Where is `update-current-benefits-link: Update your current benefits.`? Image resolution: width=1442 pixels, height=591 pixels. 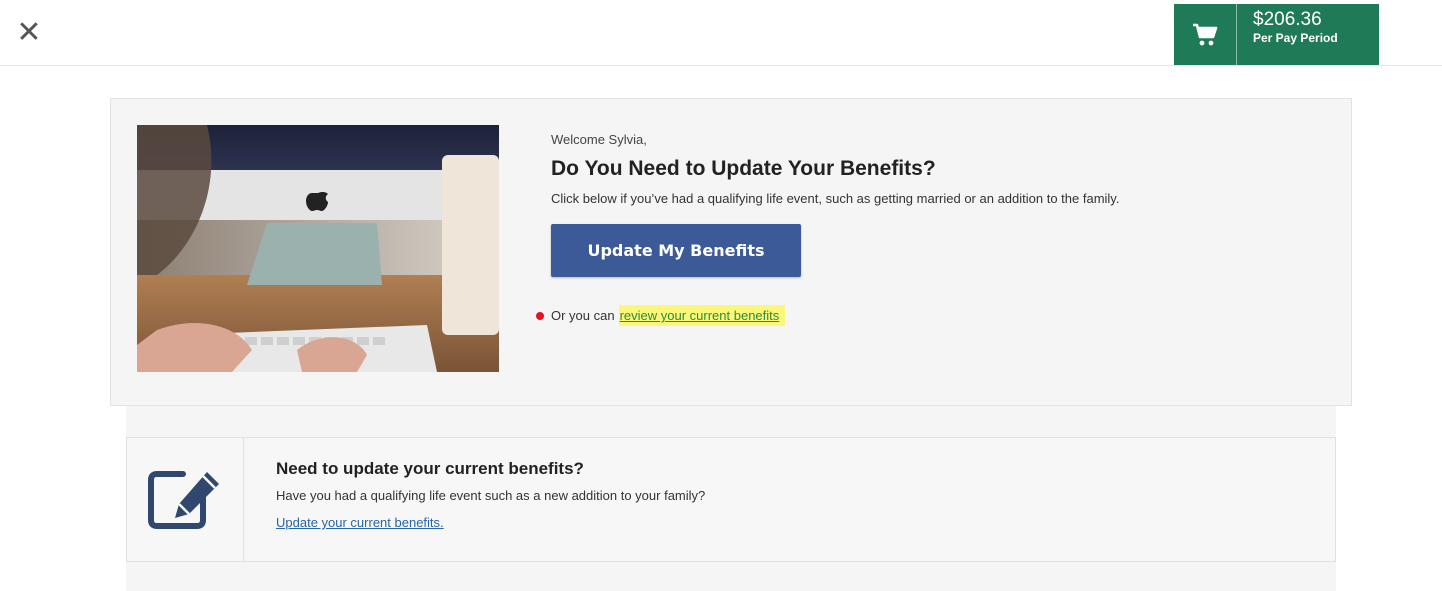 update-current-benefits-link: Update your current benefits. is located at coordinates (360, 522).